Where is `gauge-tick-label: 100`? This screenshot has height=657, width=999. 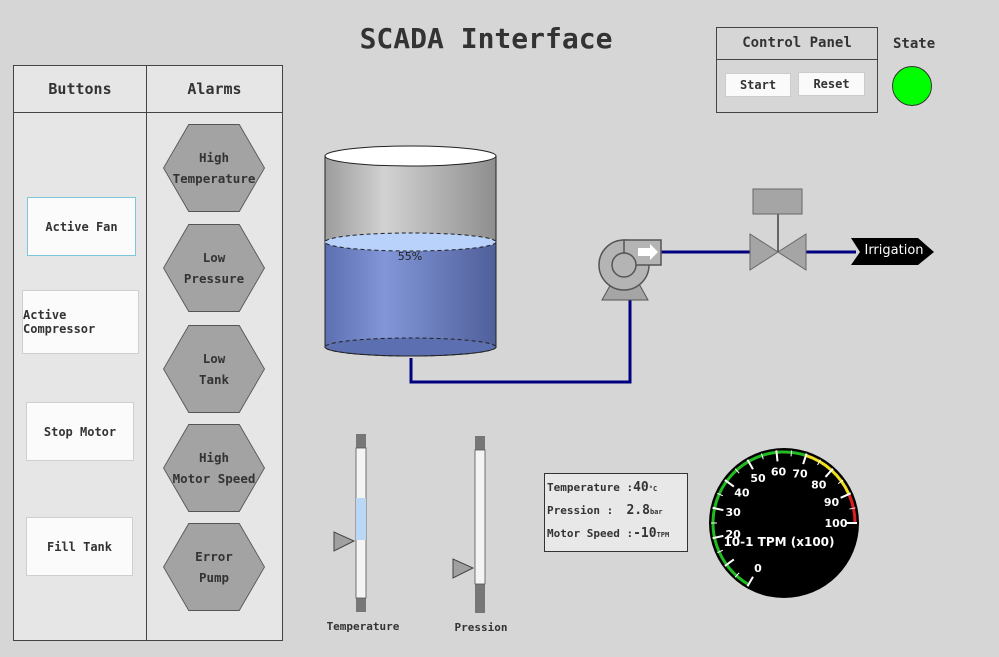
gauge-tick-label: 100 is located at coordinates (836, 523).